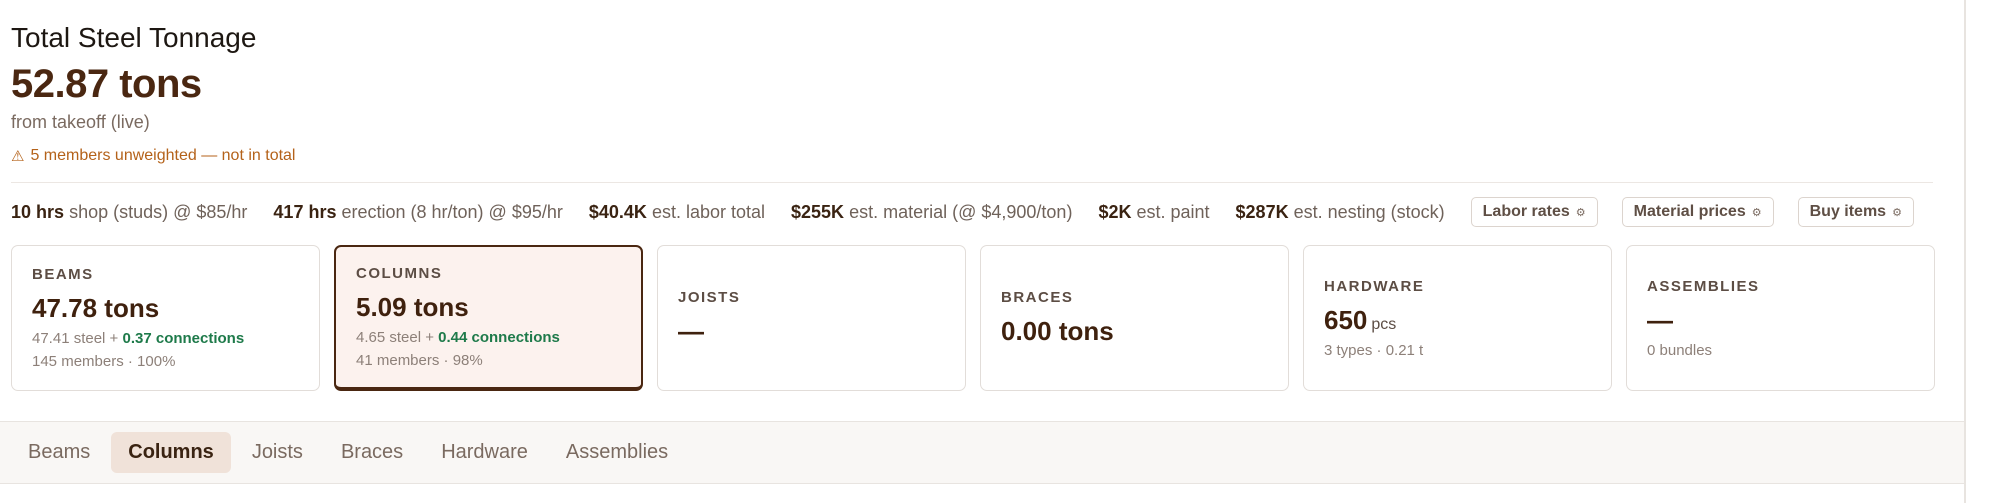 The width and height of the screenshot is (2000, 503). Describe the element at coordinates (63, 274) in the screenshot. I see `card-label: BEAMS` at that location.